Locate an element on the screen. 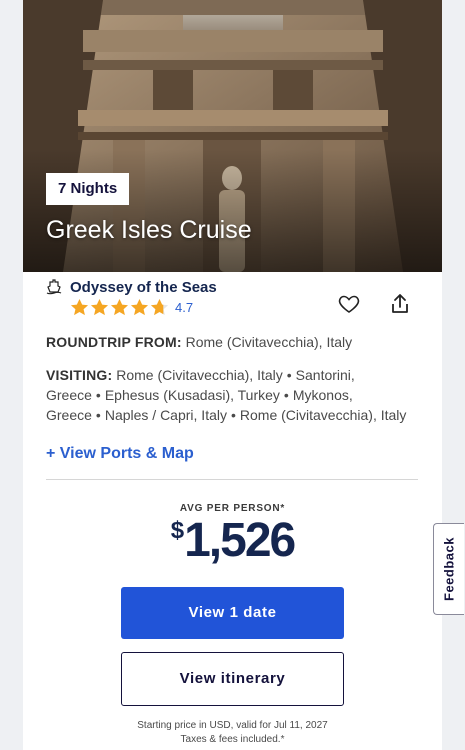 This screenshot has height=750, width=465. roundtrip-value: Rome (Civitavecchia), Italy is located at coordinates (269, 342).